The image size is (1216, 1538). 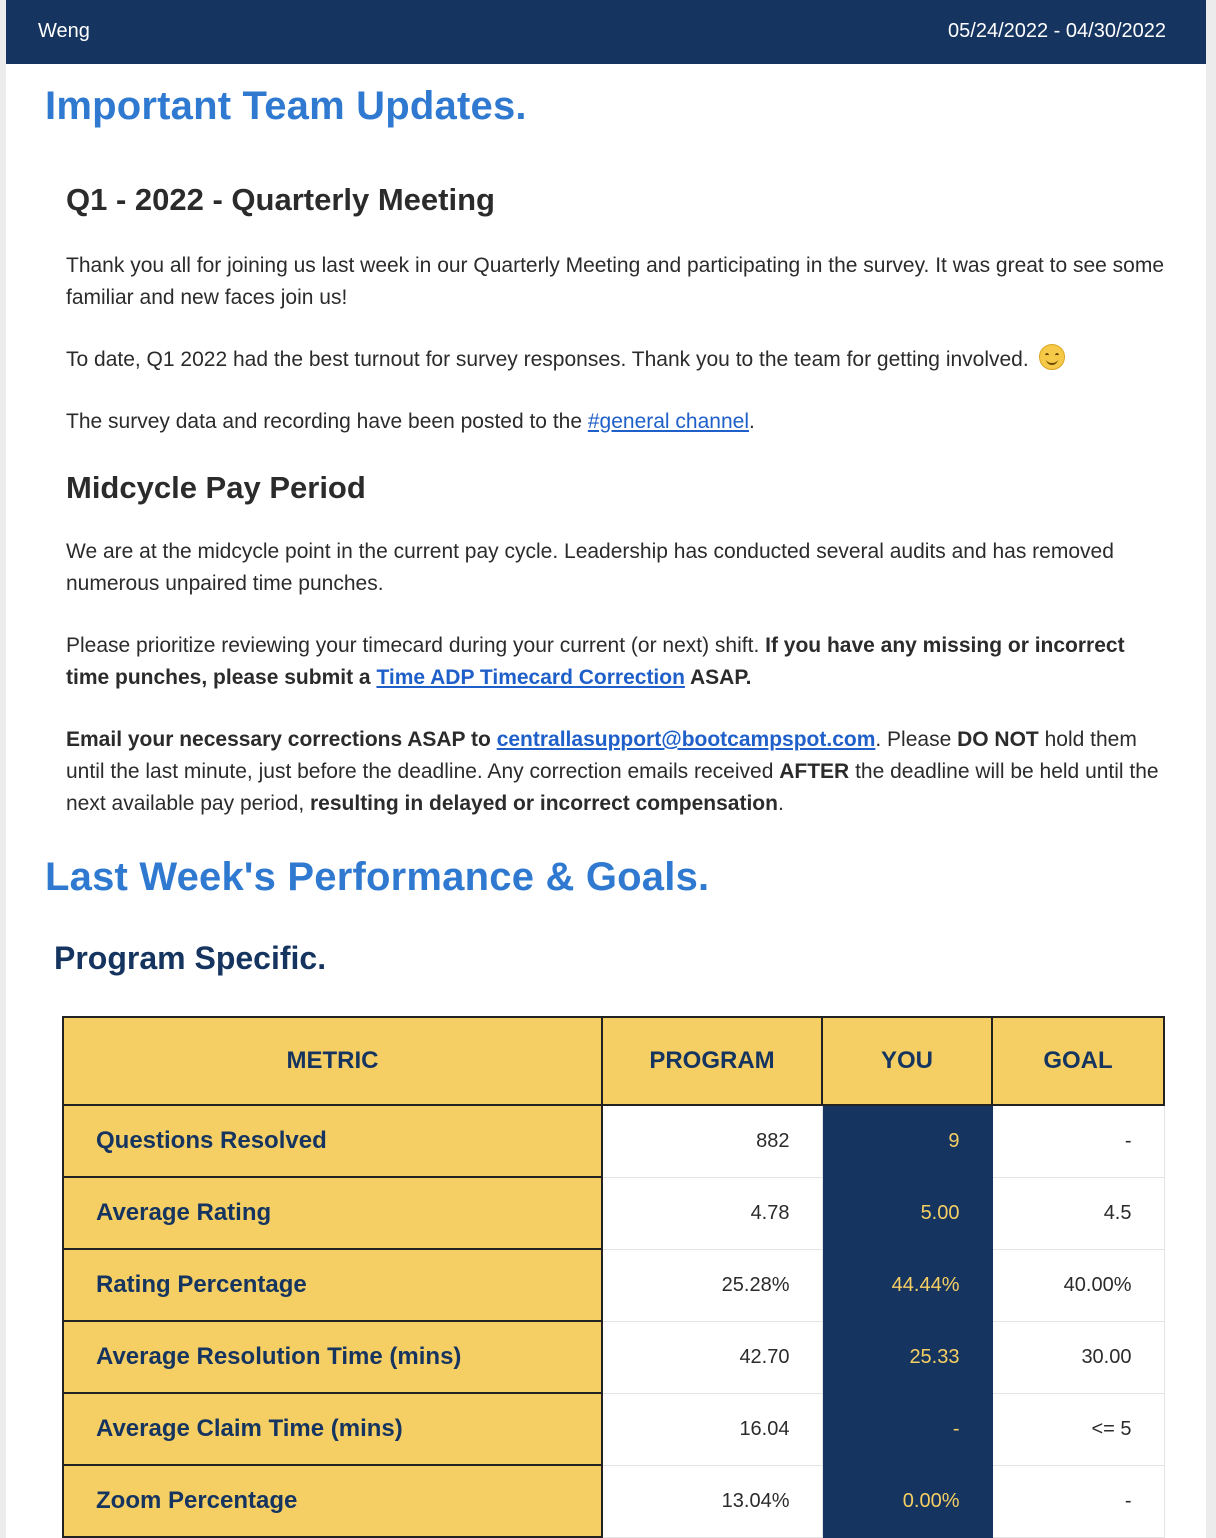 What do you see at coordinates (814, 771) in the screenshot?
I see `after-bold: AFTER` at bounding box center [814, 771].